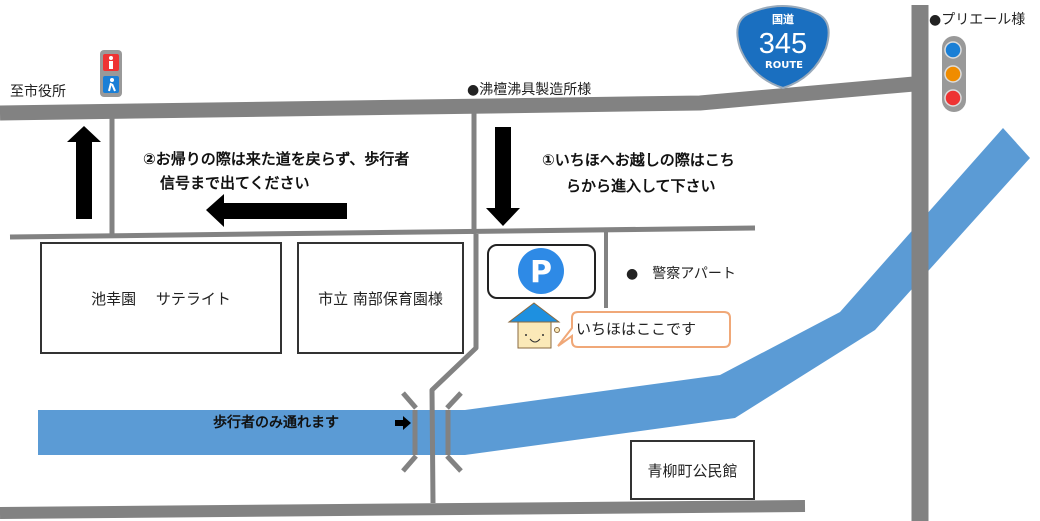  I want to click on label-here: いちほはここです, so click(636, 329).